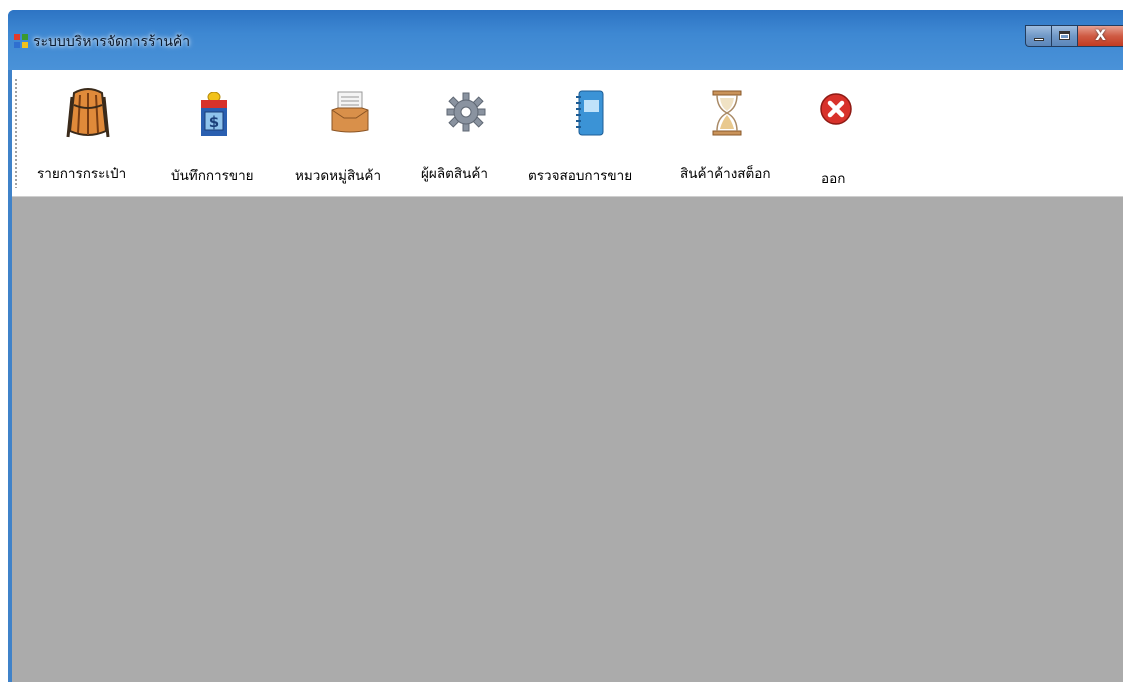 The image size is (1123, 682). Describe the element at coordinates (466, 112) in the screenshot. I see `gear-icon` at that location.